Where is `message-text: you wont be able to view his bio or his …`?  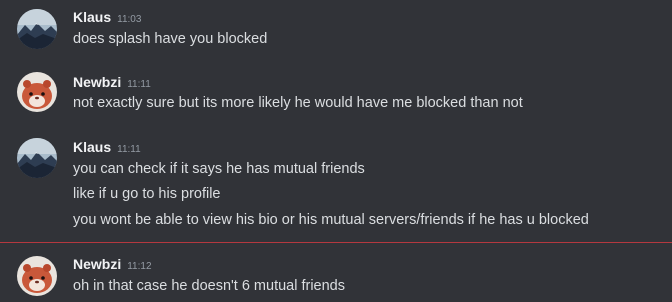 message-text: you wont be able to view his bio or his … is located at coordinates (331, 220).